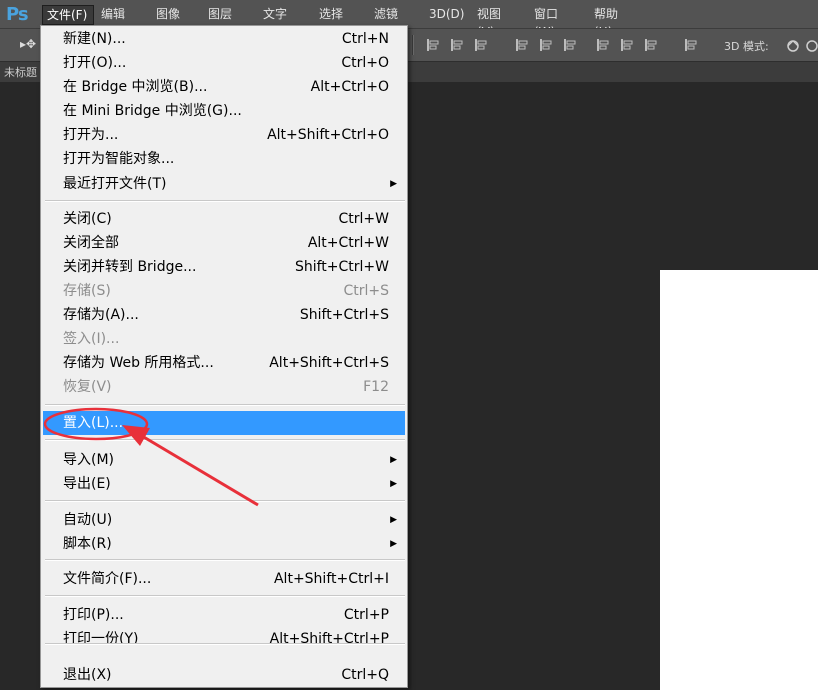 The height and width of the screenshot is (690, 818). Describe the element at coordinates (497, 22) in the screenshot. I see `menubar-item: 视图(V)` at that location.